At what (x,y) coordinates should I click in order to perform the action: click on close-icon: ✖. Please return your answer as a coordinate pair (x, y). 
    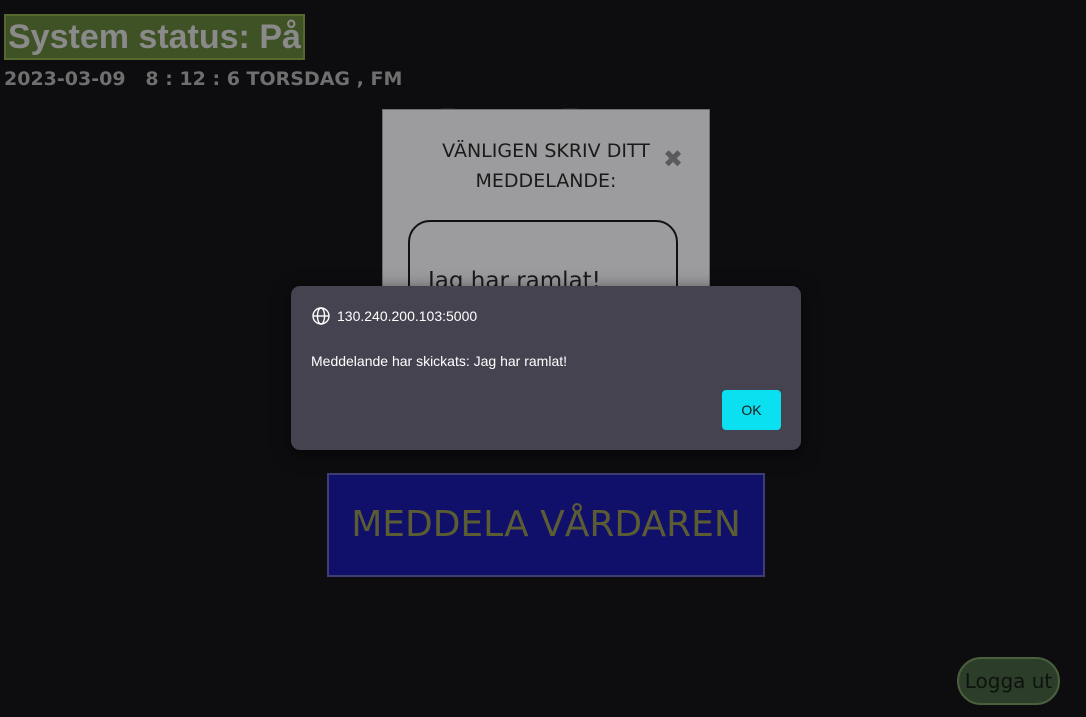
    Looking at the image, I should click on (673, 159).